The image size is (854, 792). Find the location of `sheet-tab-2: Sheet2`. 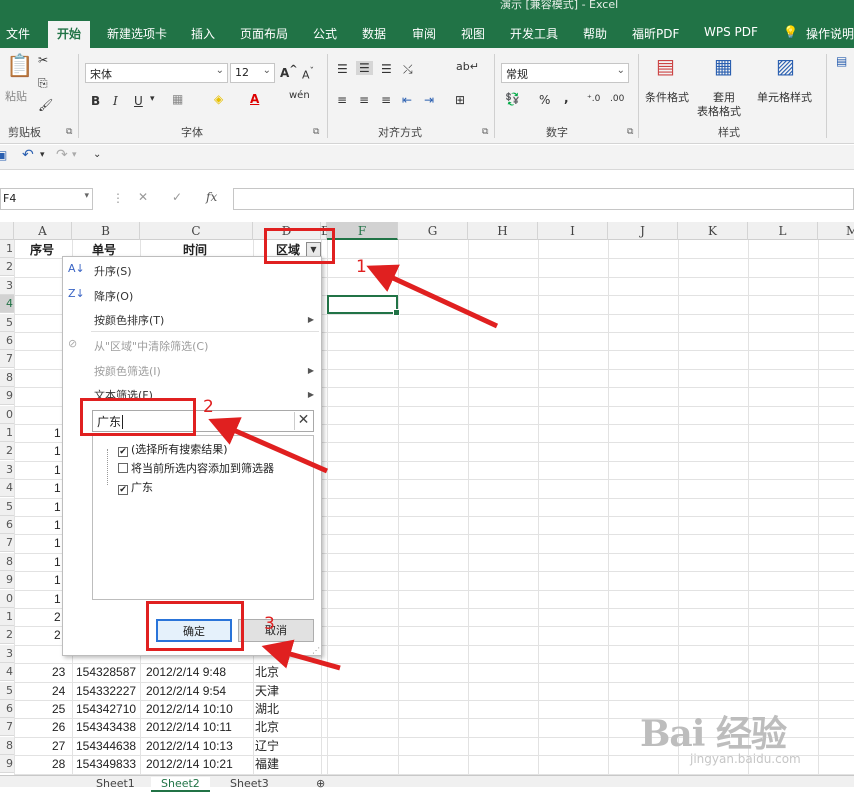

sheet-tab-2: Sheet2 is located at coordinates (180, 784).